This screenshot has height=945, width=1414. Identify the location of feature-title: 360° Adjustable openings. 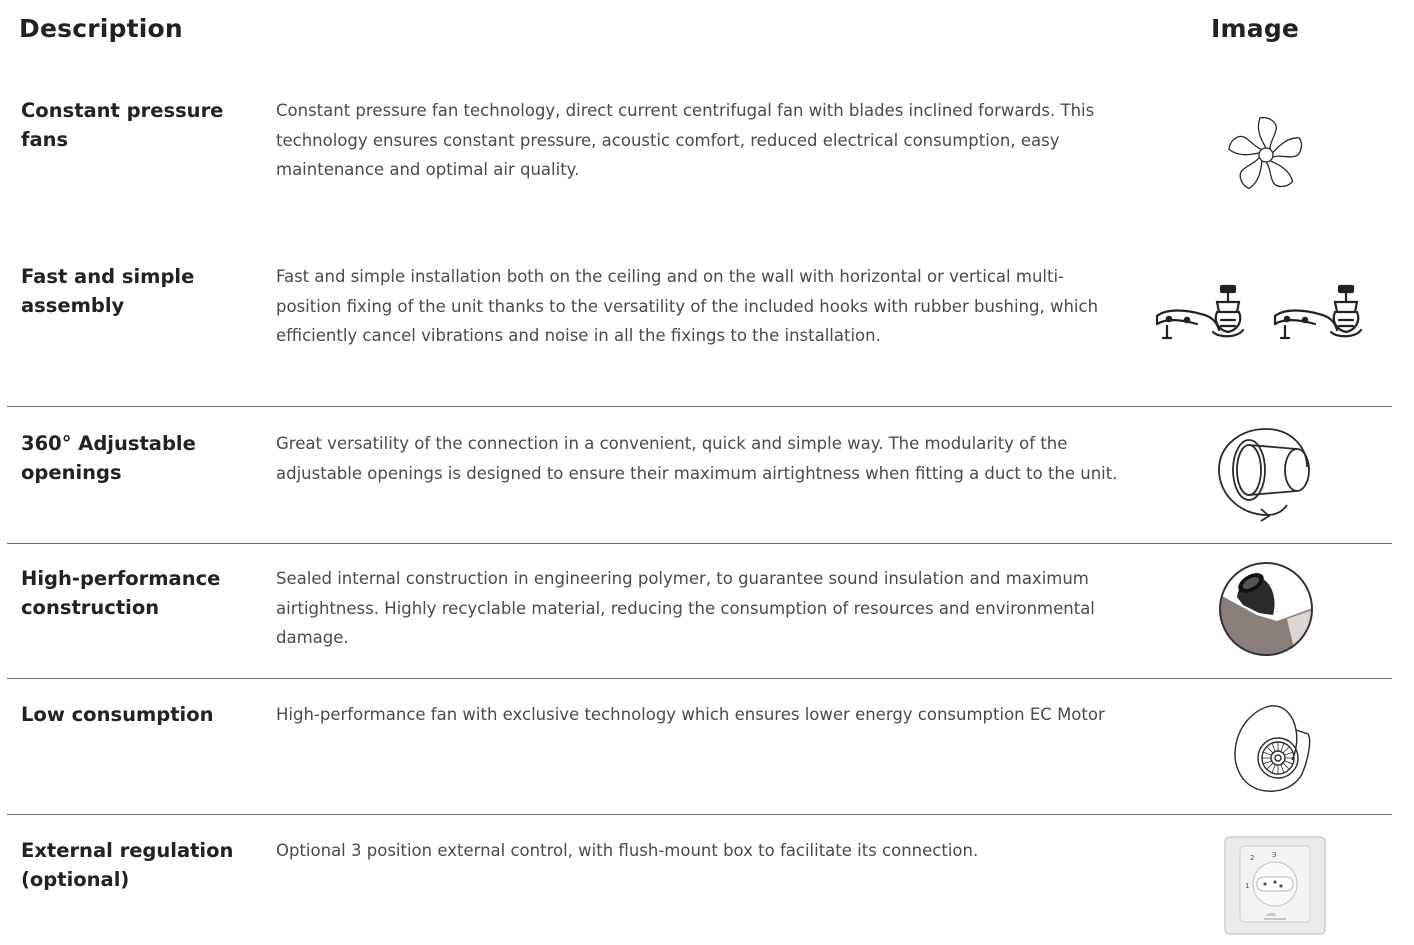
(108, 458).